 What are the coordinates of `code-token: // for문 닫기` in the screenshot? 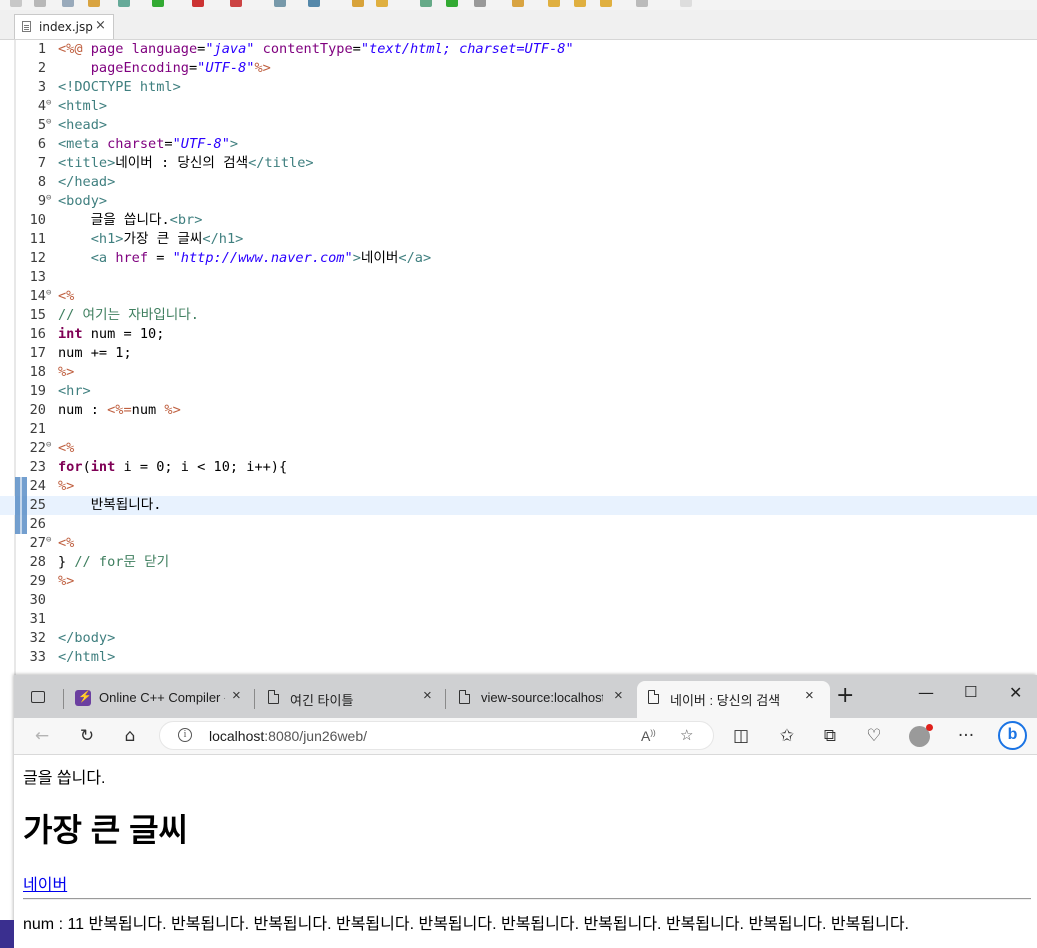 It's located at (122, 562).